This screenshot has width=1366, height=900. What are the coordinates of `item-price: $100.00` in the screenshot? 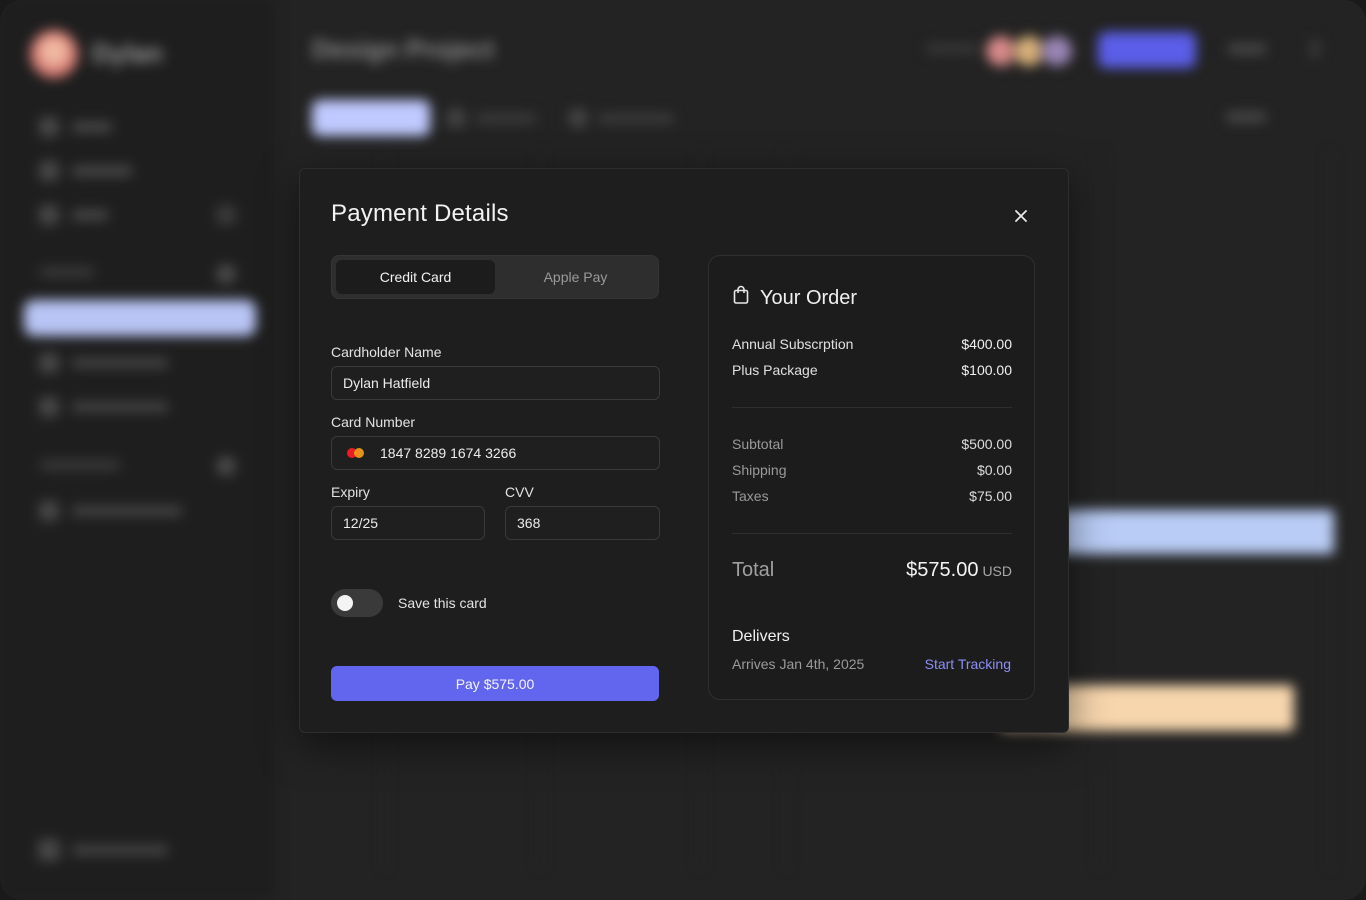 It's located at (986, 370).